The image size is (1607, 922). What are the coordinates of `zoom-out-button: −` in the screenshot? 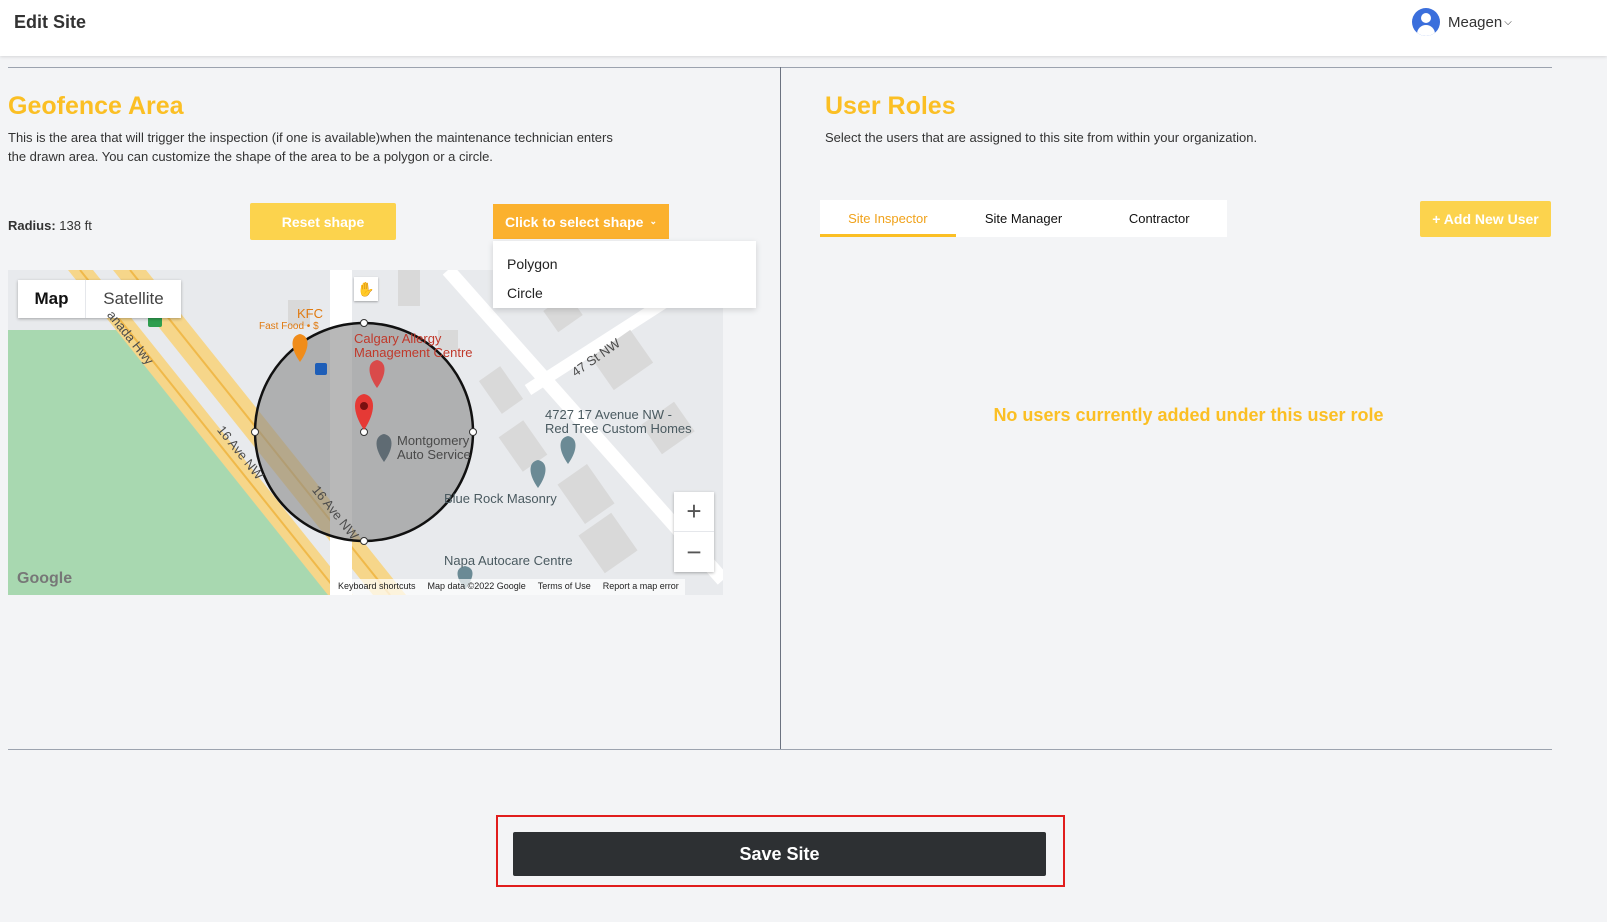 It's located at (694, 552).